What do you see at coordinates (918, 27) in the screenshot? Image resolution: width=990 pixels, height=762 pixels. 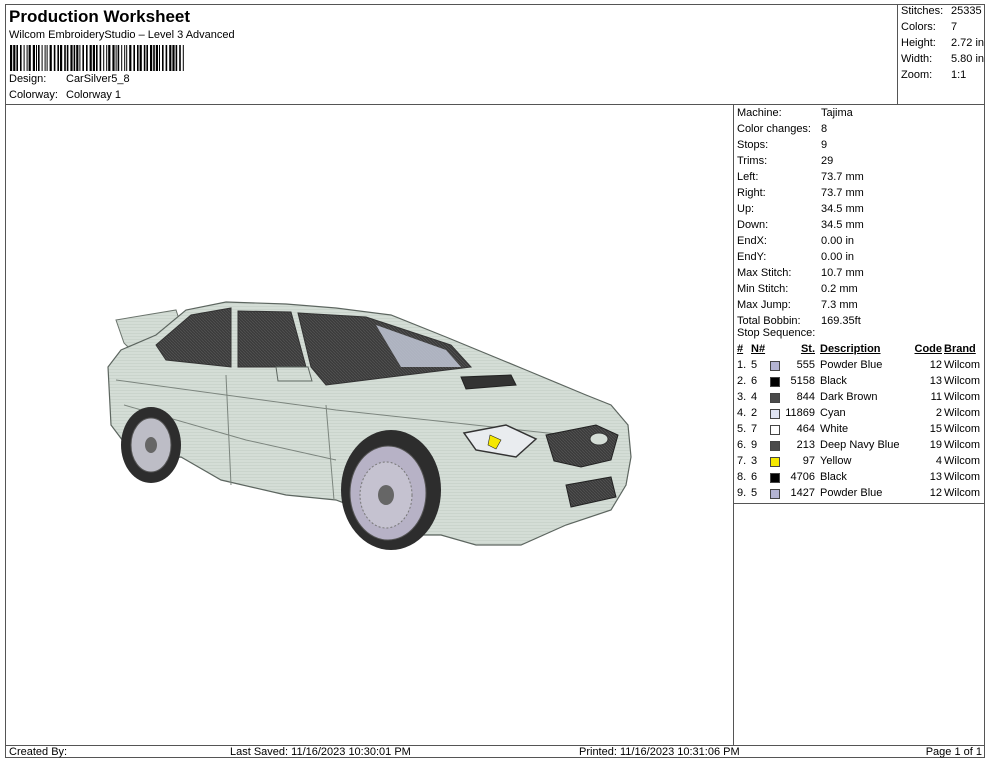 I see `stat-label: Colors:` at bounding box center [918, 27].